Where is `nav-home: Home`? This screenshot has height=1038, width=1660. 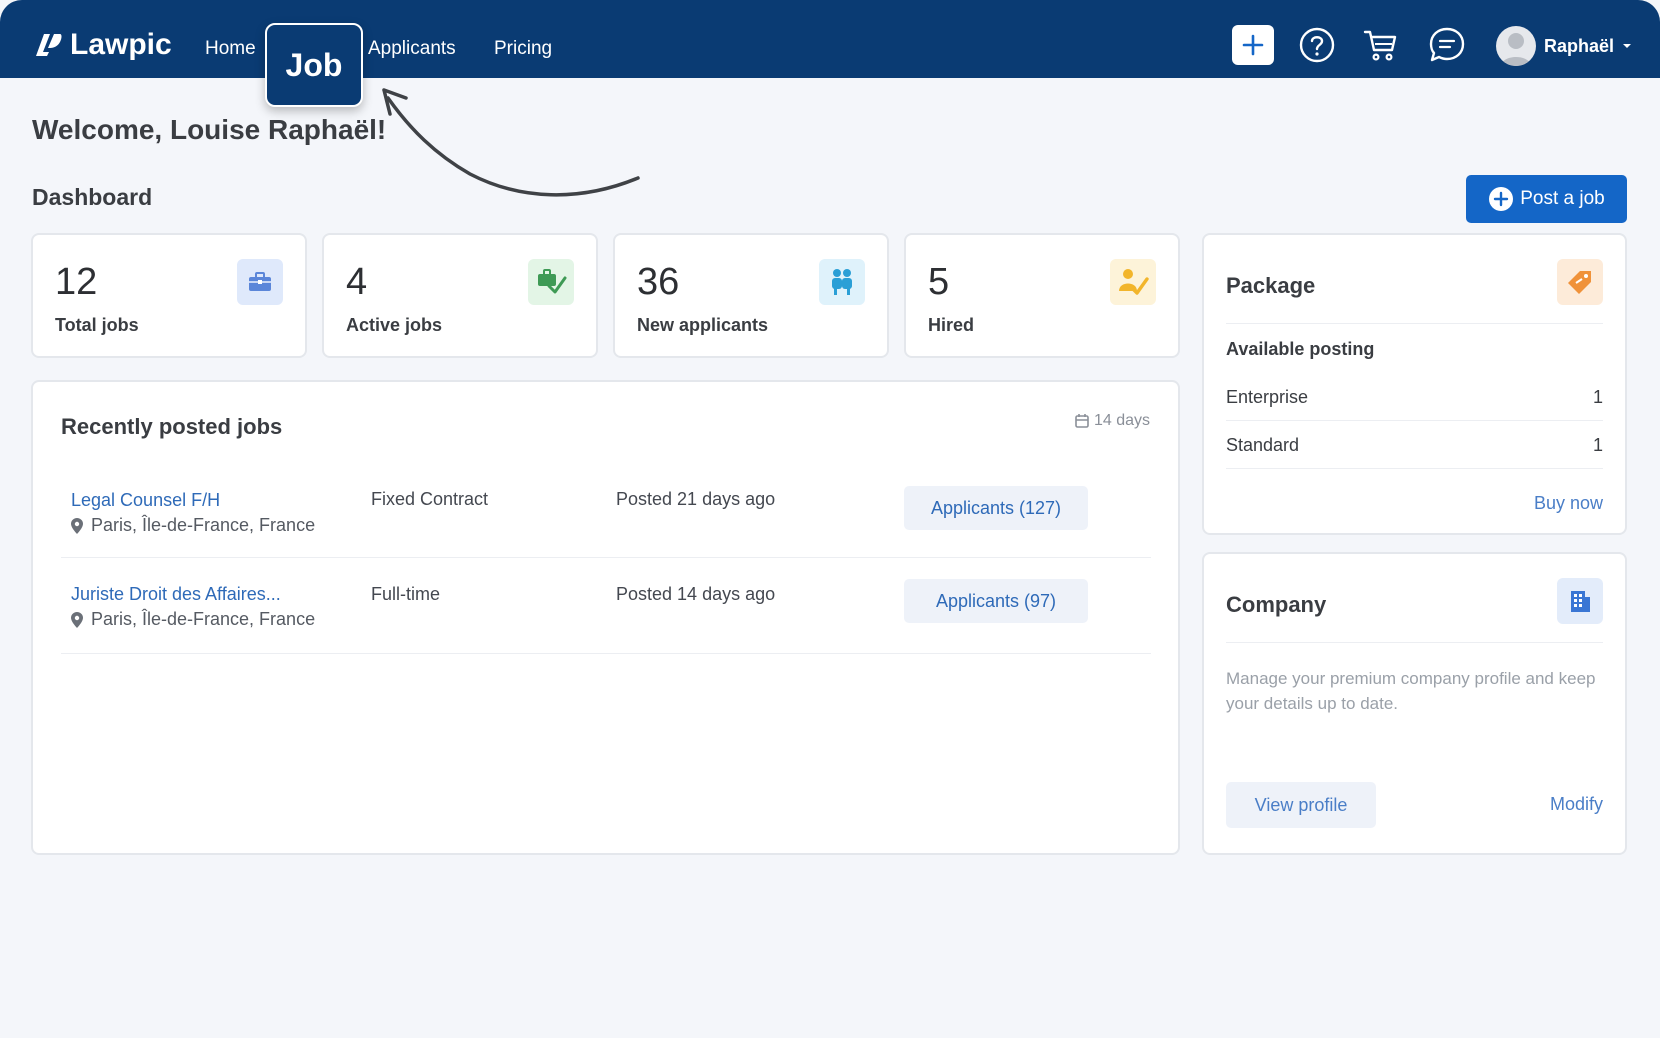 nav-home: Home is located at coordinates (230, 49).